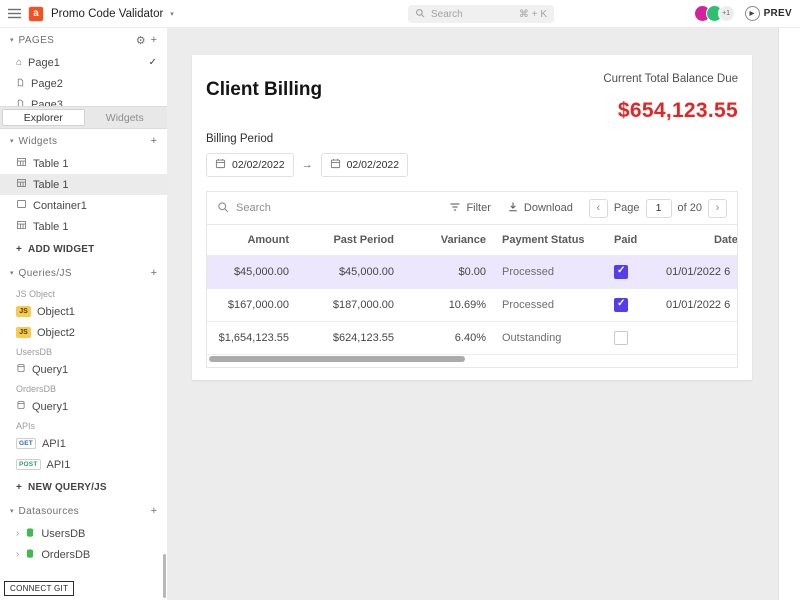  Describe the element at coordinates (83, 205) in the screenshot. I see `widget-item-container1: Container1` at that location.